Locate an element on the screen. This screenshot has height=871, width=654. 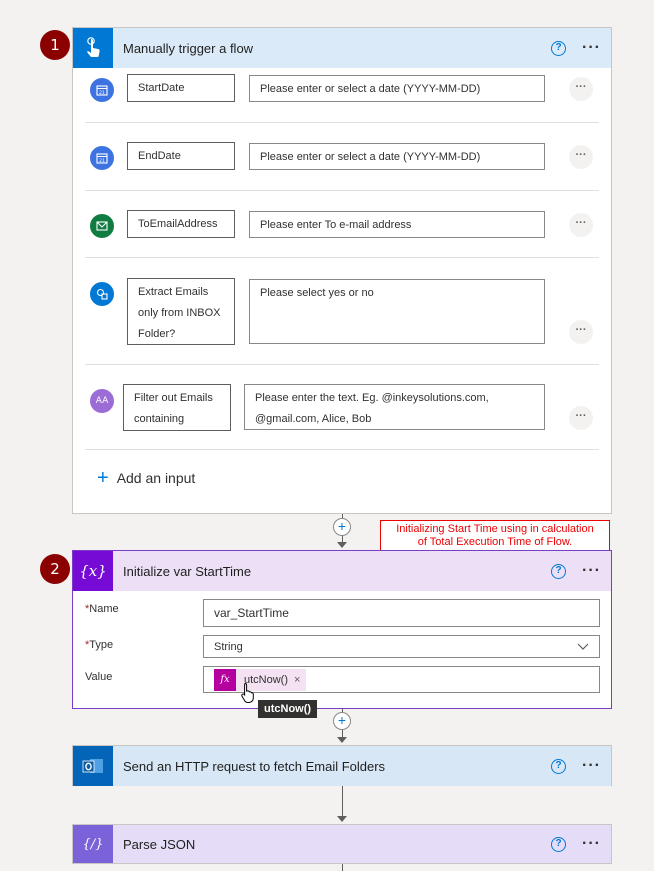
hand-cursor-icon is located at coordinates (247, 692).